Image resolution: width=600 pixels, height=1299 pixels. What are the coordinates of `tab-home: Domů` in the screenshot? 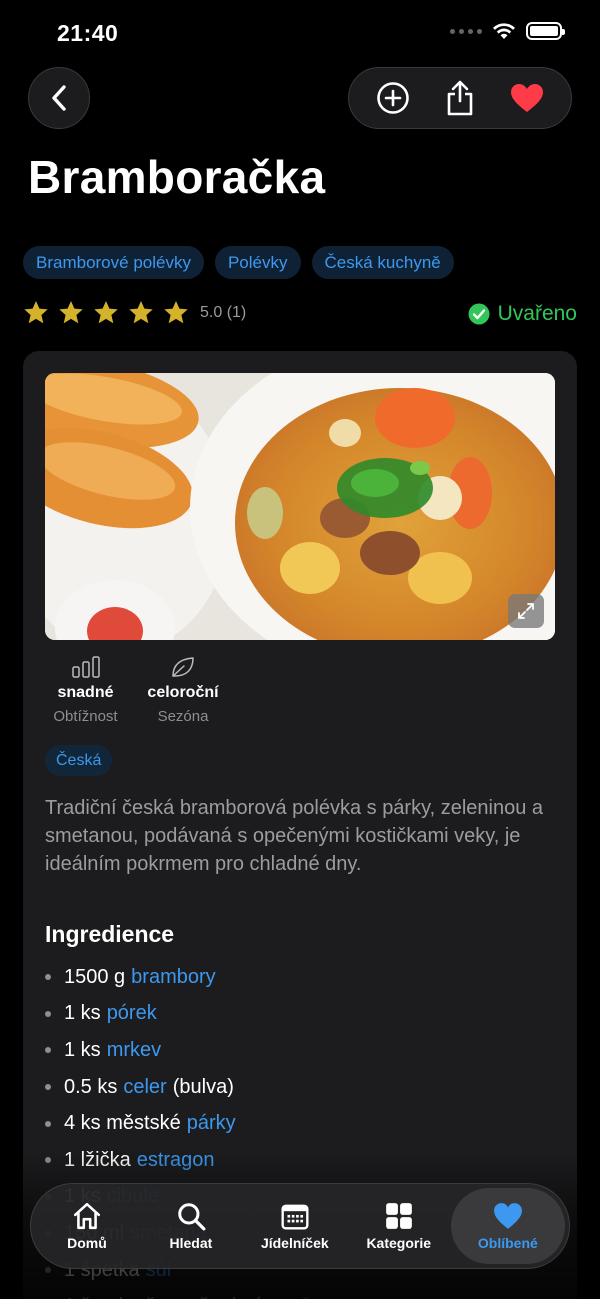 It's located at (87, 1226).